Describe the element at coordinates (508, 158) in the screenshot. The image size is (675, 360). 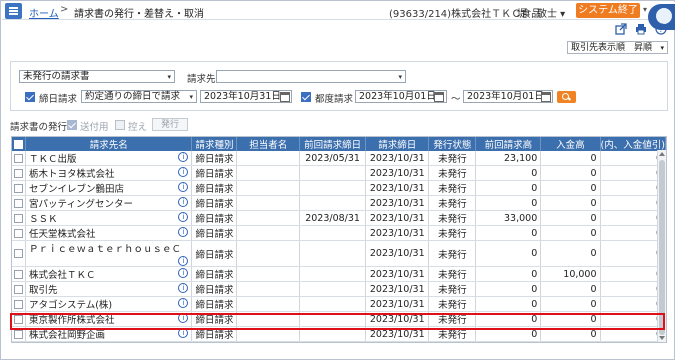
I see `cell-prev-amount: 23,100` at that location.